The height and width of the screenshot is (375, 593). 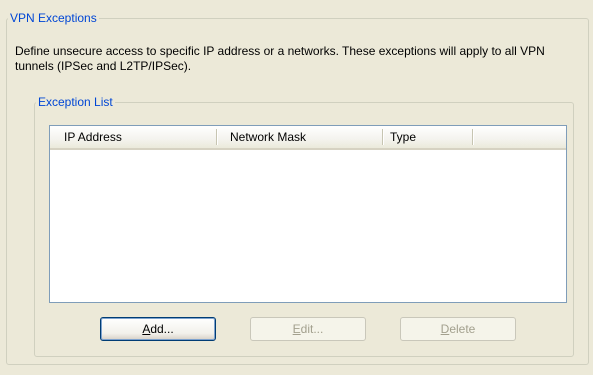 I want to click on delete-button: Delete, so click(x=458, y=329).